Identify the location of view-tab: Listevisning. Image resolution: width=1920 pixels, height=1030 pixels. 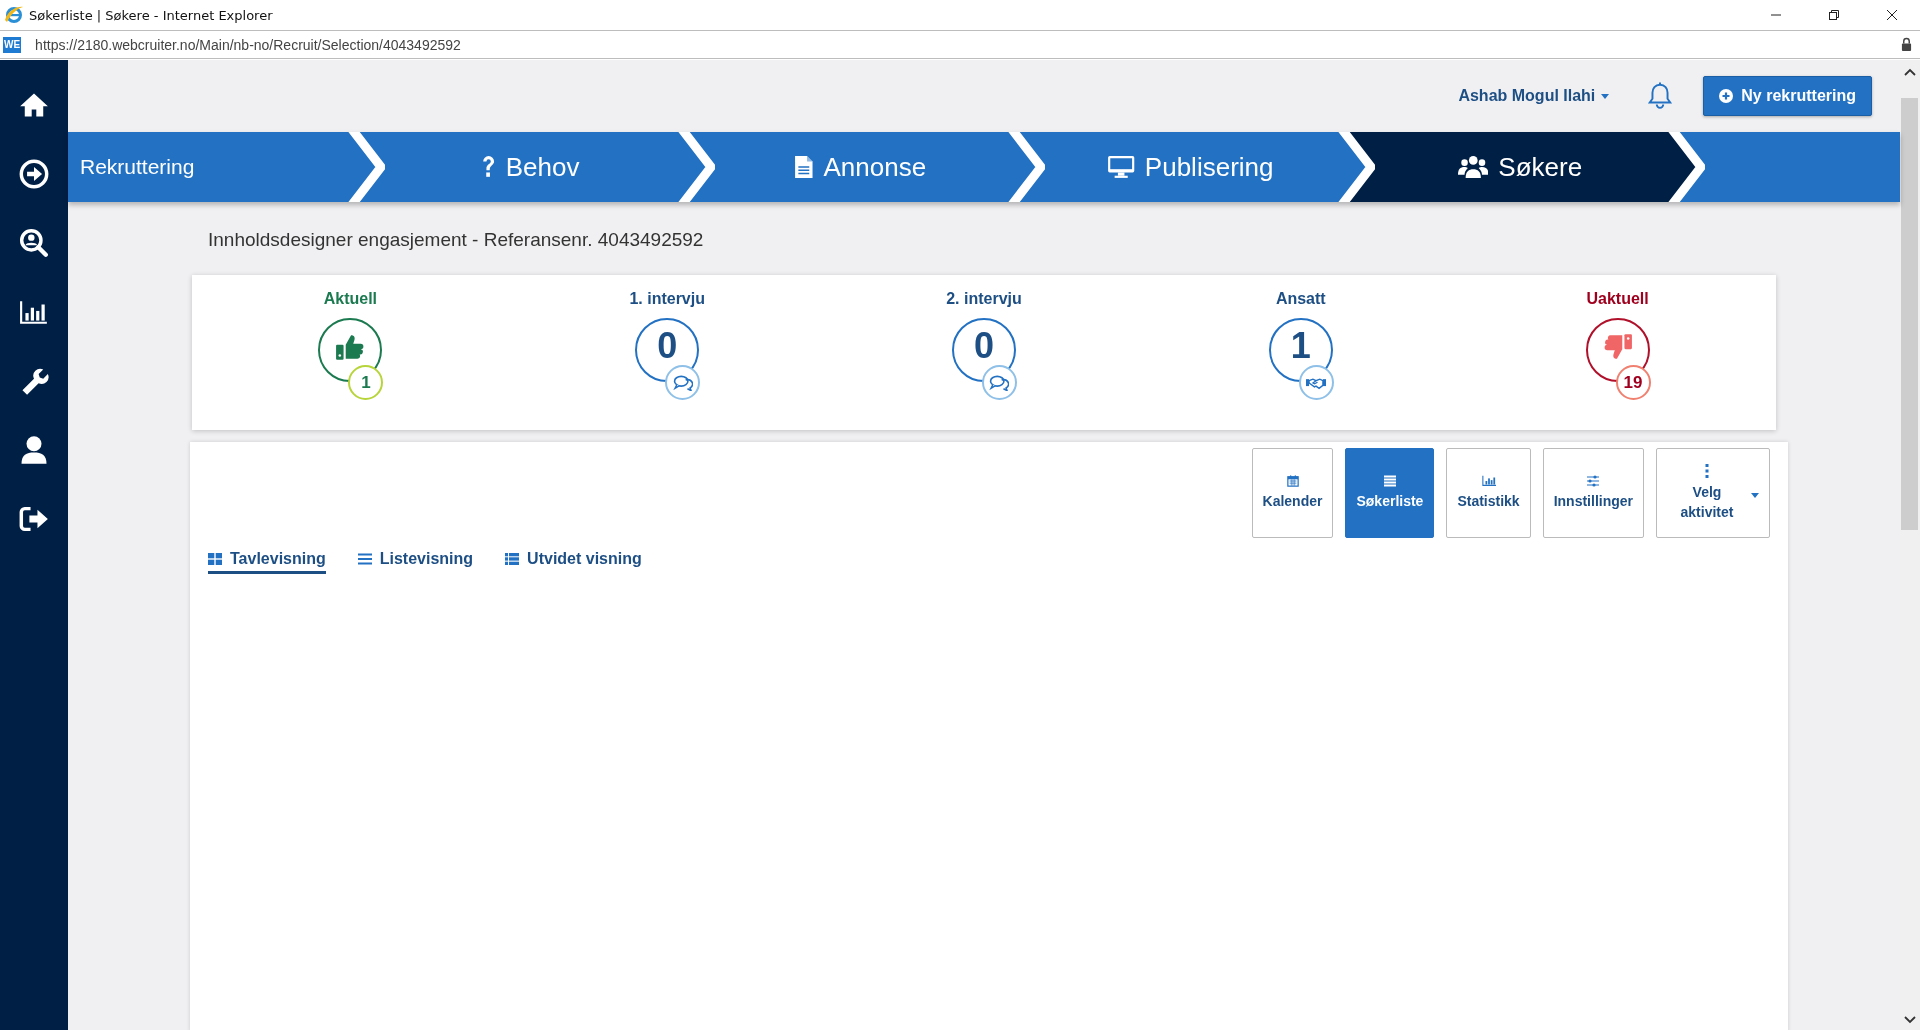
(415, 562).